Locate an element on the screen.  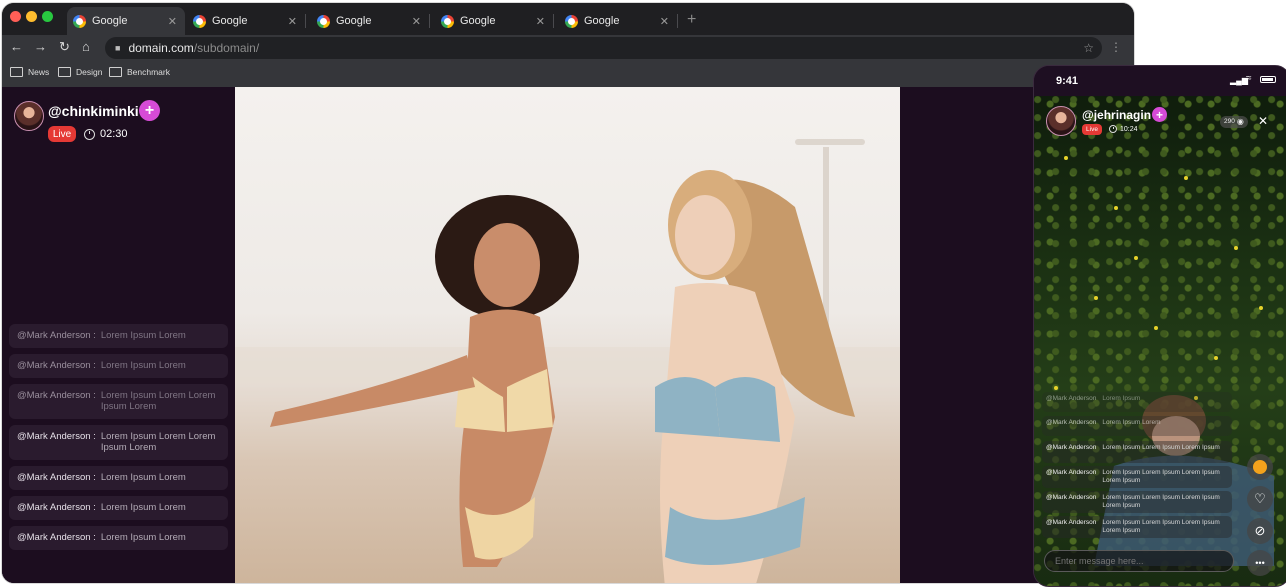
phone-streamer-username: @jehrinagin is located at coordinates (1116, 115).